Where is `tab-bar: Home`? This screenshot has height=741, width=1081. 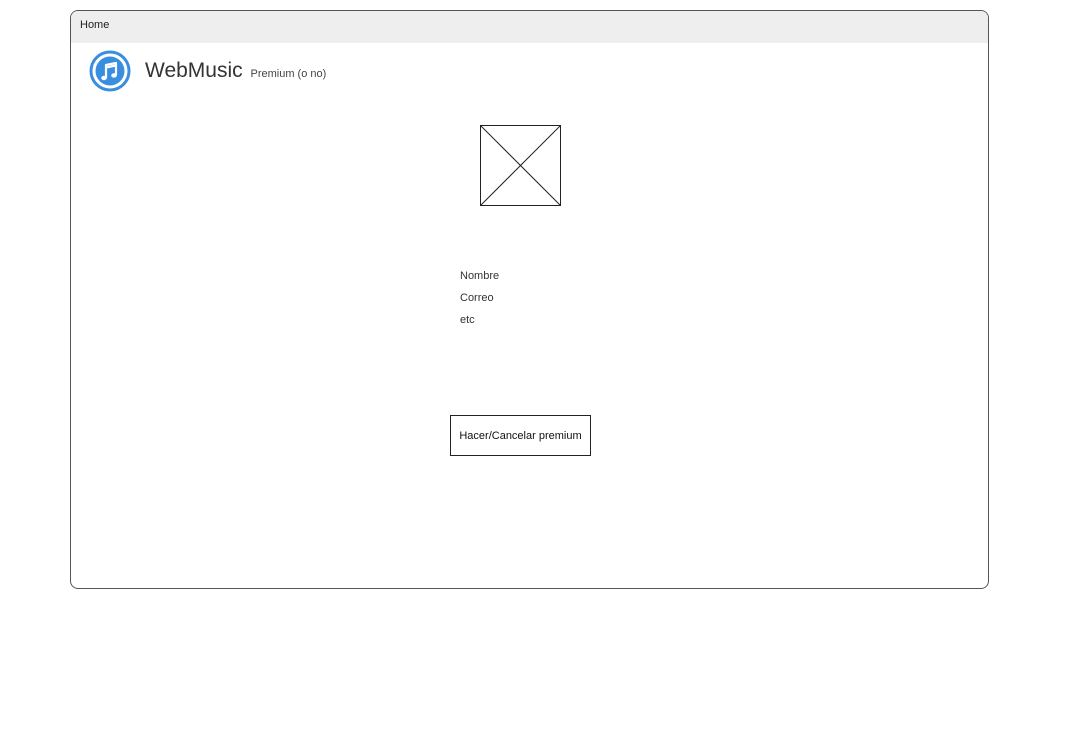 tab-bar: Home is located at coordinates (529, 27).